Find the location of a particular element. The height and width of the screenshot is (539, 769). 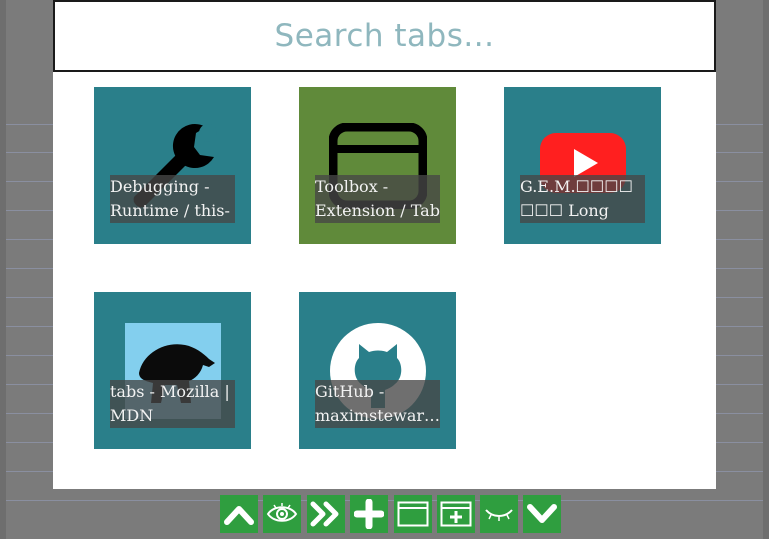

chevron-up-icon is located at coordinates (239, 515).